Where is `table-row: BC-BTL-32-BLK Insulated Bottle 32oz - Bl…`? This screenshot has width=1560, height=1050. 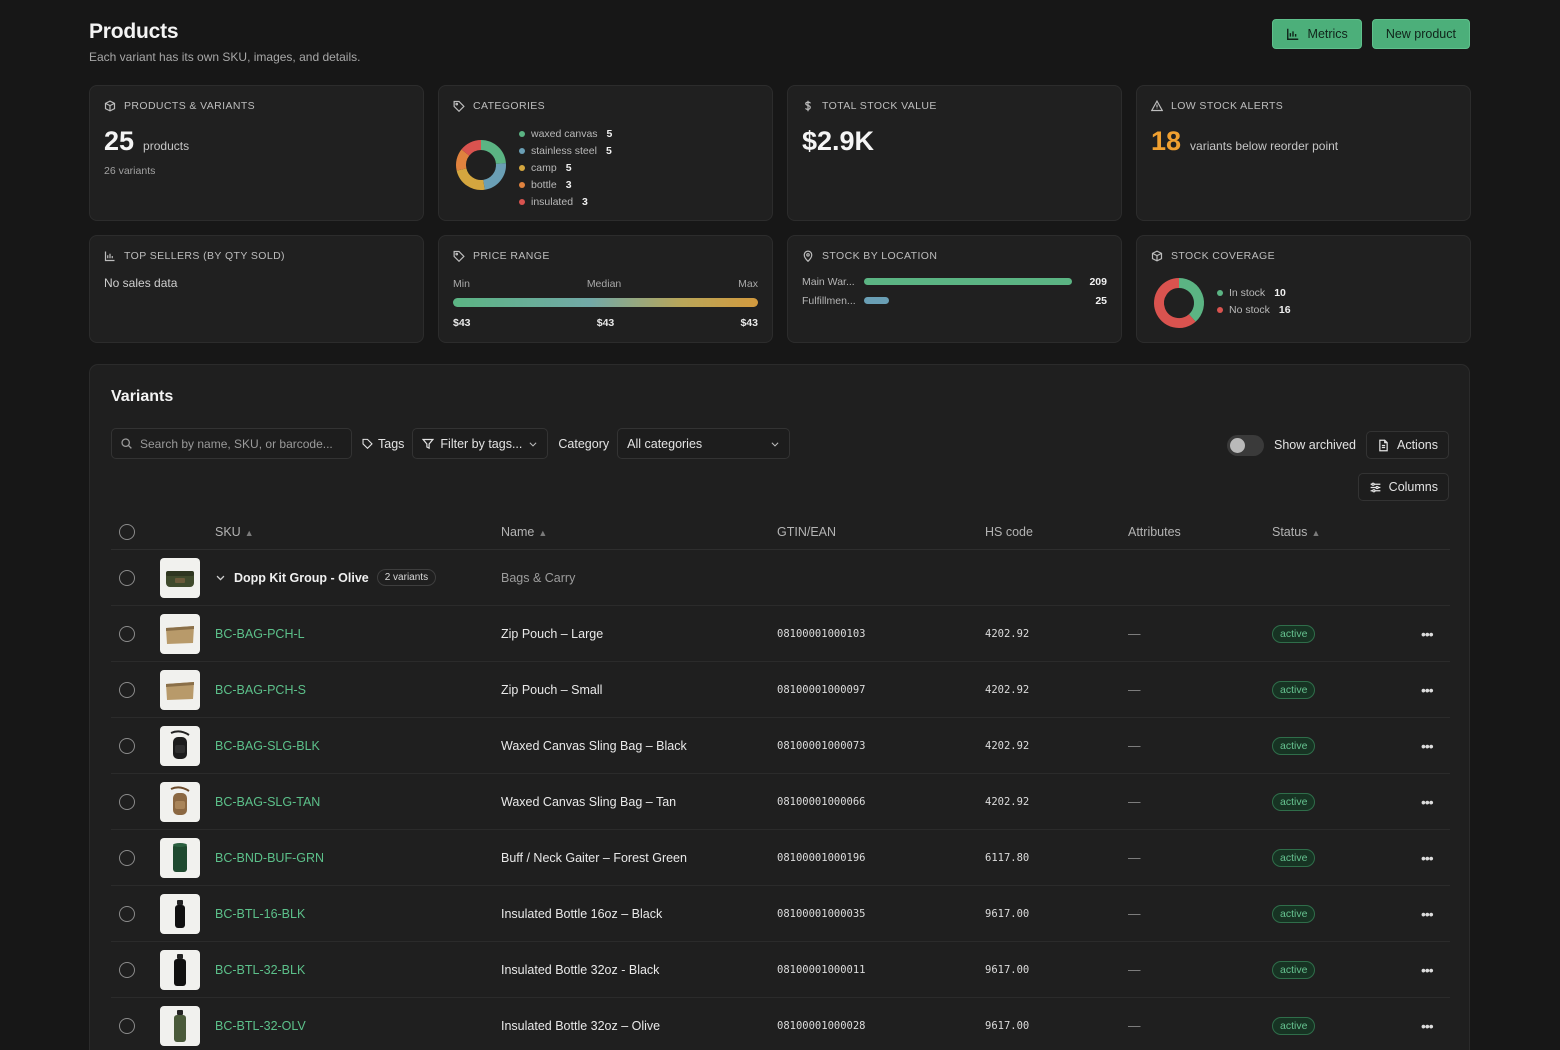
table-row: BC-BTL-32-BLK Insulated Bottle 32oz - Bl… is located at coordinates (780, 970).